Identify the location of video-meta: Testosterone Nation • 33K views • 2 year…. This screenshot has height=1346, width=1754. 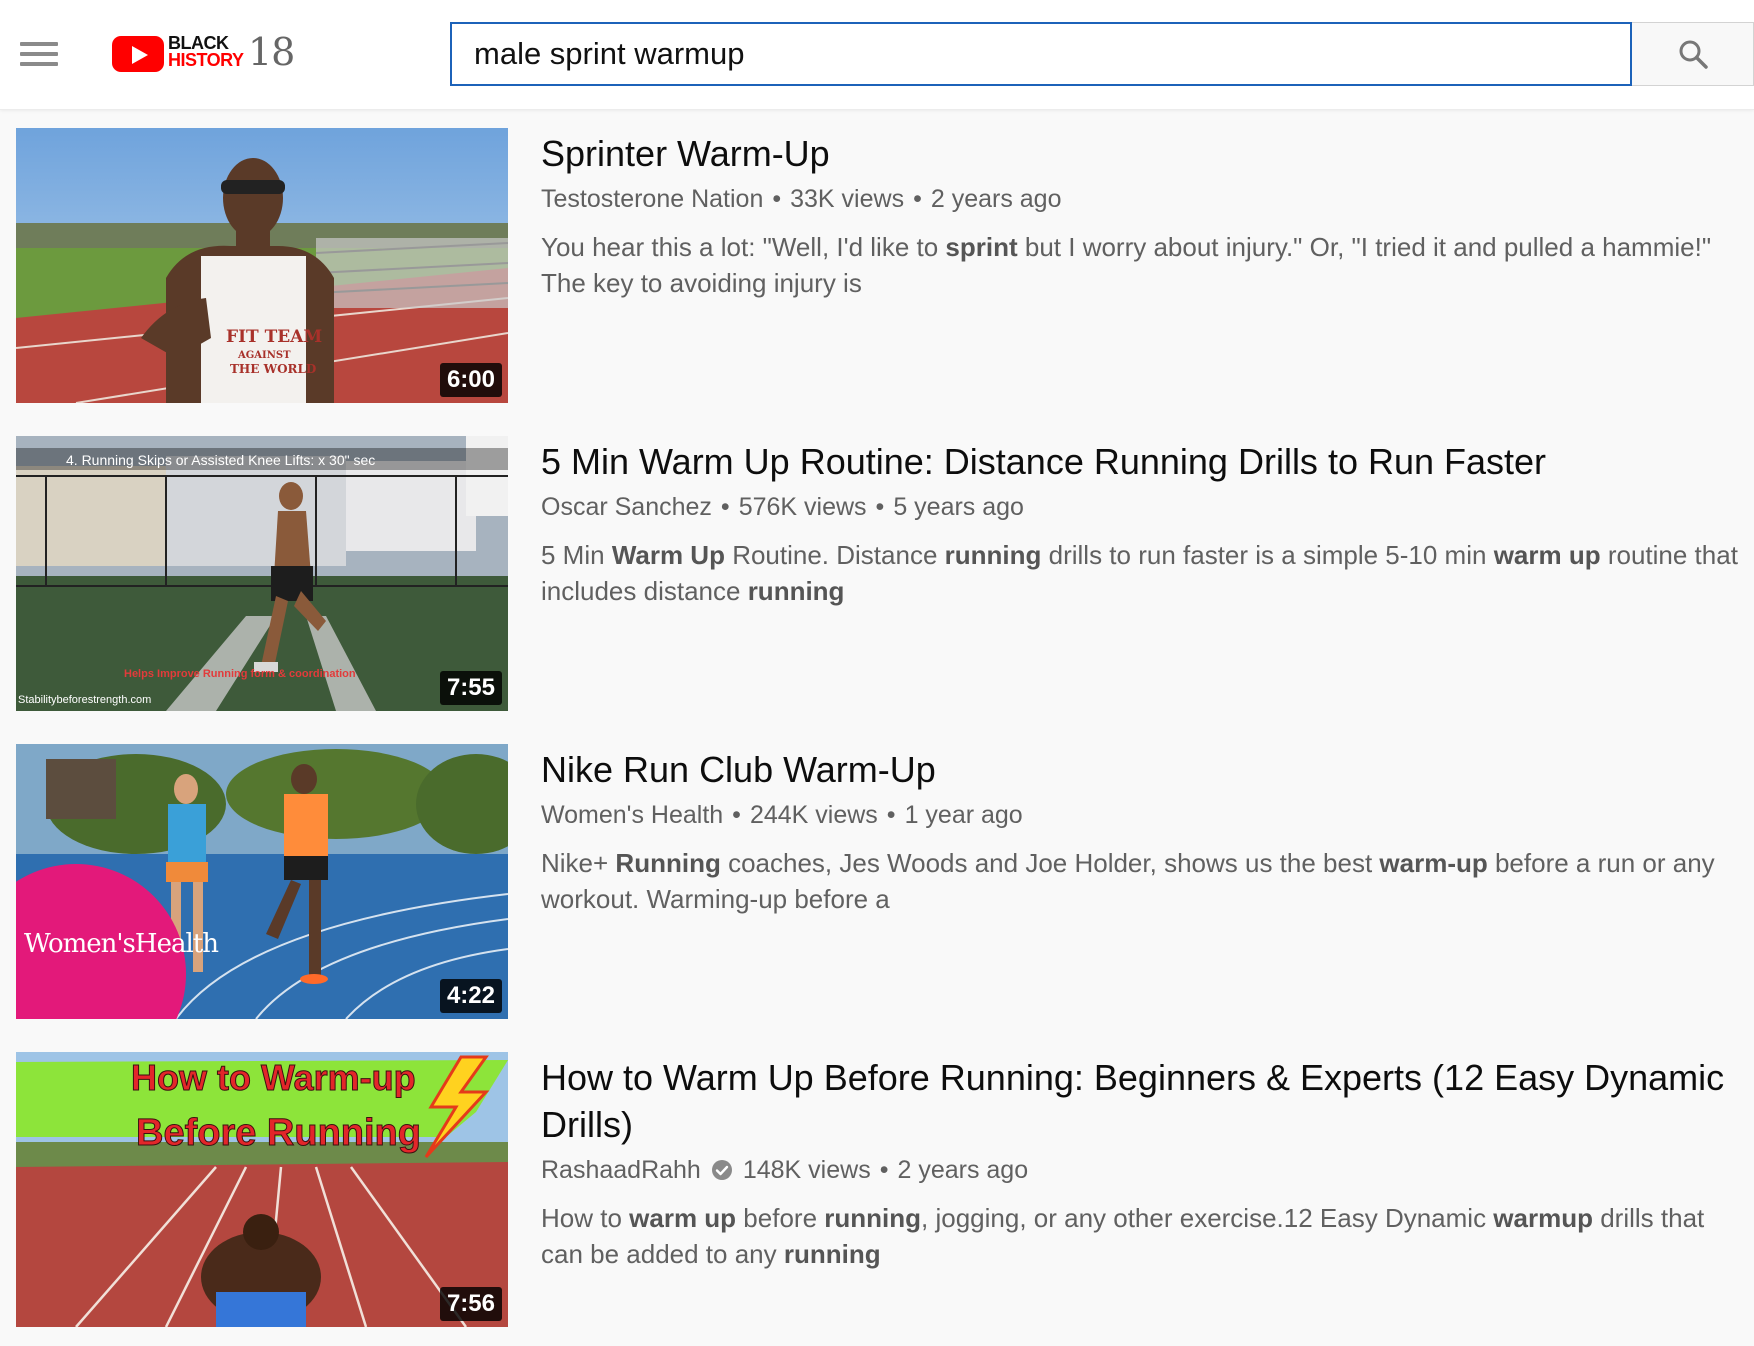
(801, 199).